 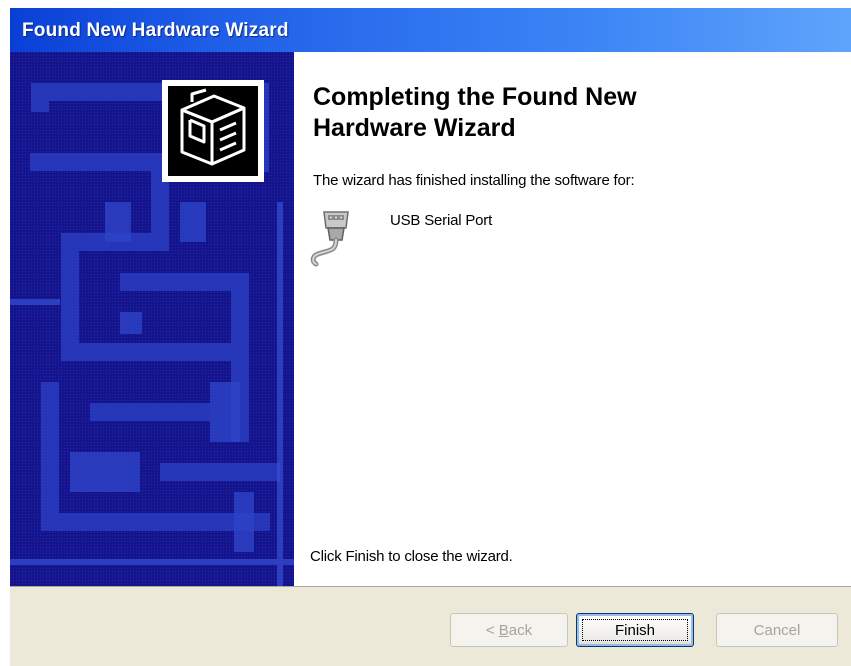 I want to click on finish-button-label: Finish, so click(x=634, y=630).